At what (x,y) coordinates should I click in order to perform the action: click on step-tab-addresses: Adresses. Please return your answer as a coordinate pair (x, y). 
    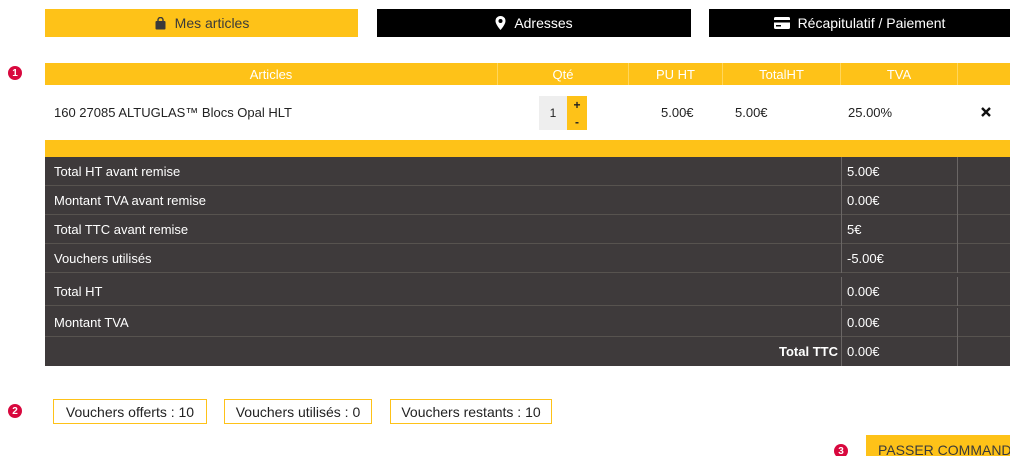
    Looking at the image, I should click on (534, 23).